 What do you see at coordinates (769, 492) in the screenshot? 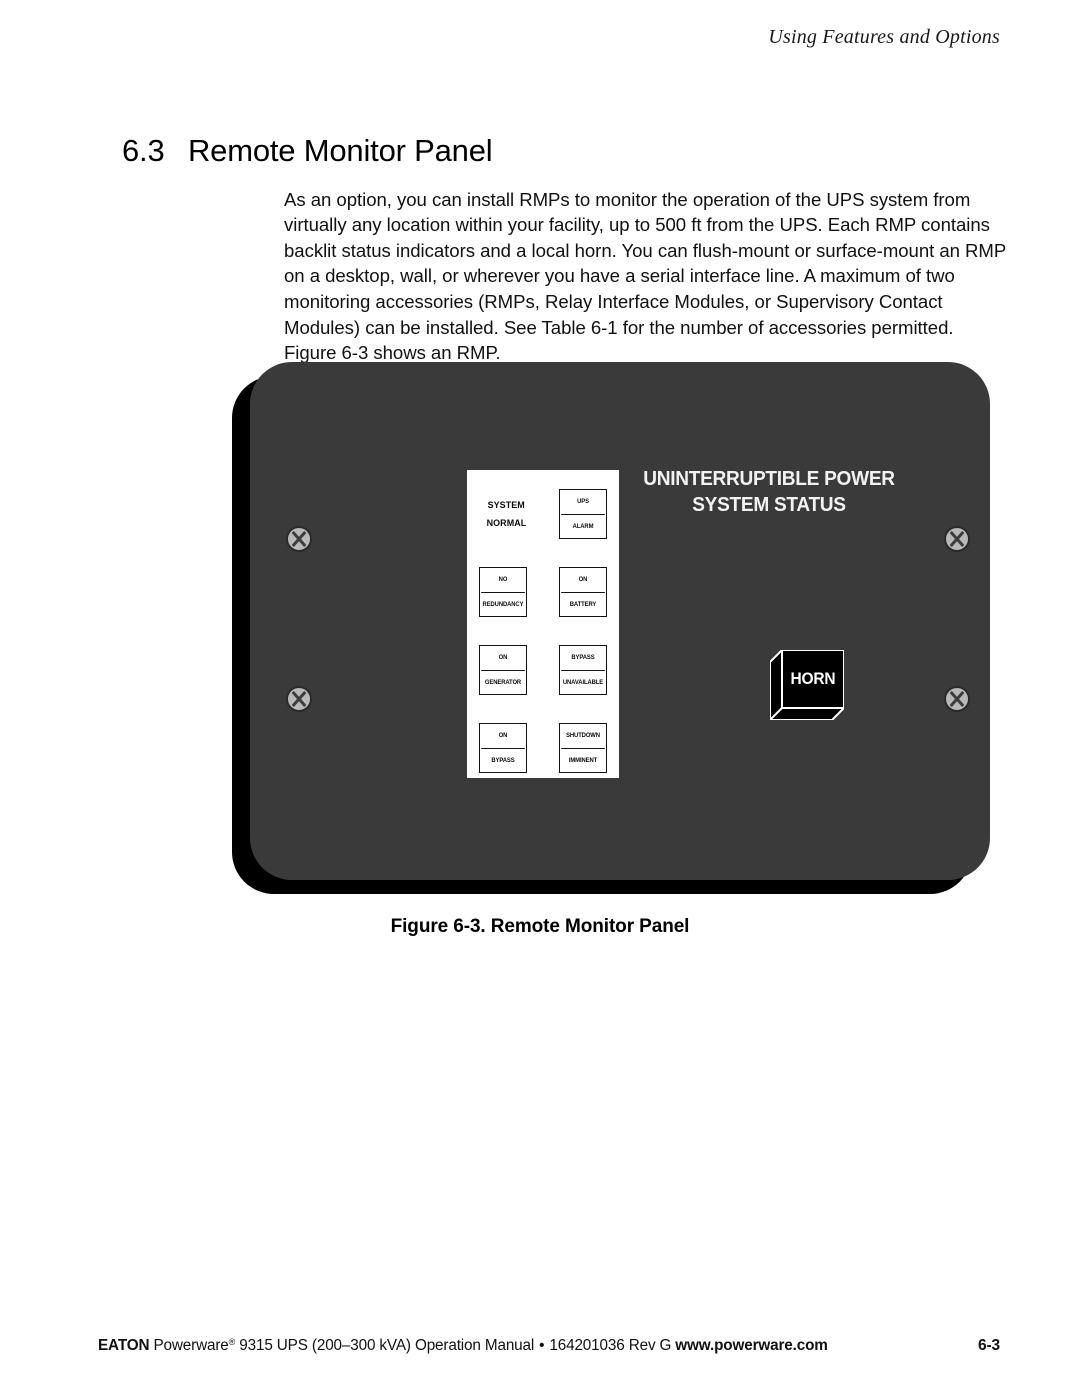
I see `panel-status-title: UNINTERRUPTIBLE POWER SYSTEM STATUS` at bounding box center [769, 492].